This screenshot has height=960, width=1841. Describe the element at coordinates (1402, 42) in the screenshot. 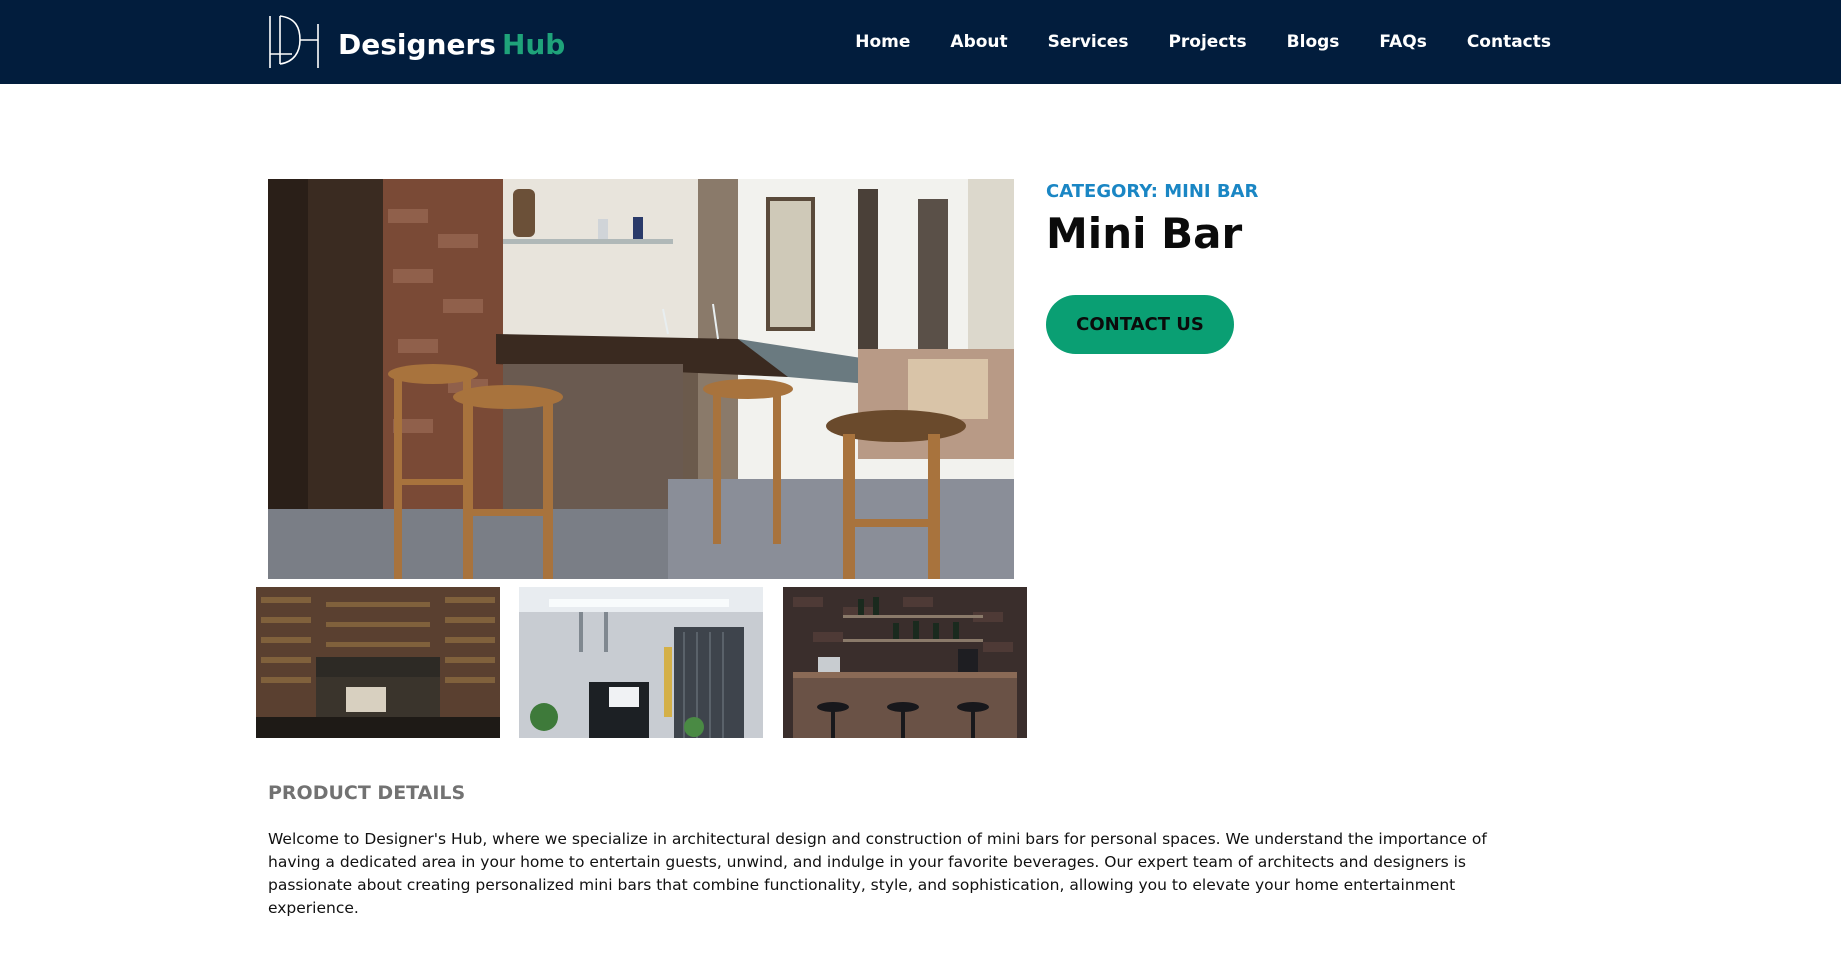

I see `nav-faqs: FAQs` at that location.